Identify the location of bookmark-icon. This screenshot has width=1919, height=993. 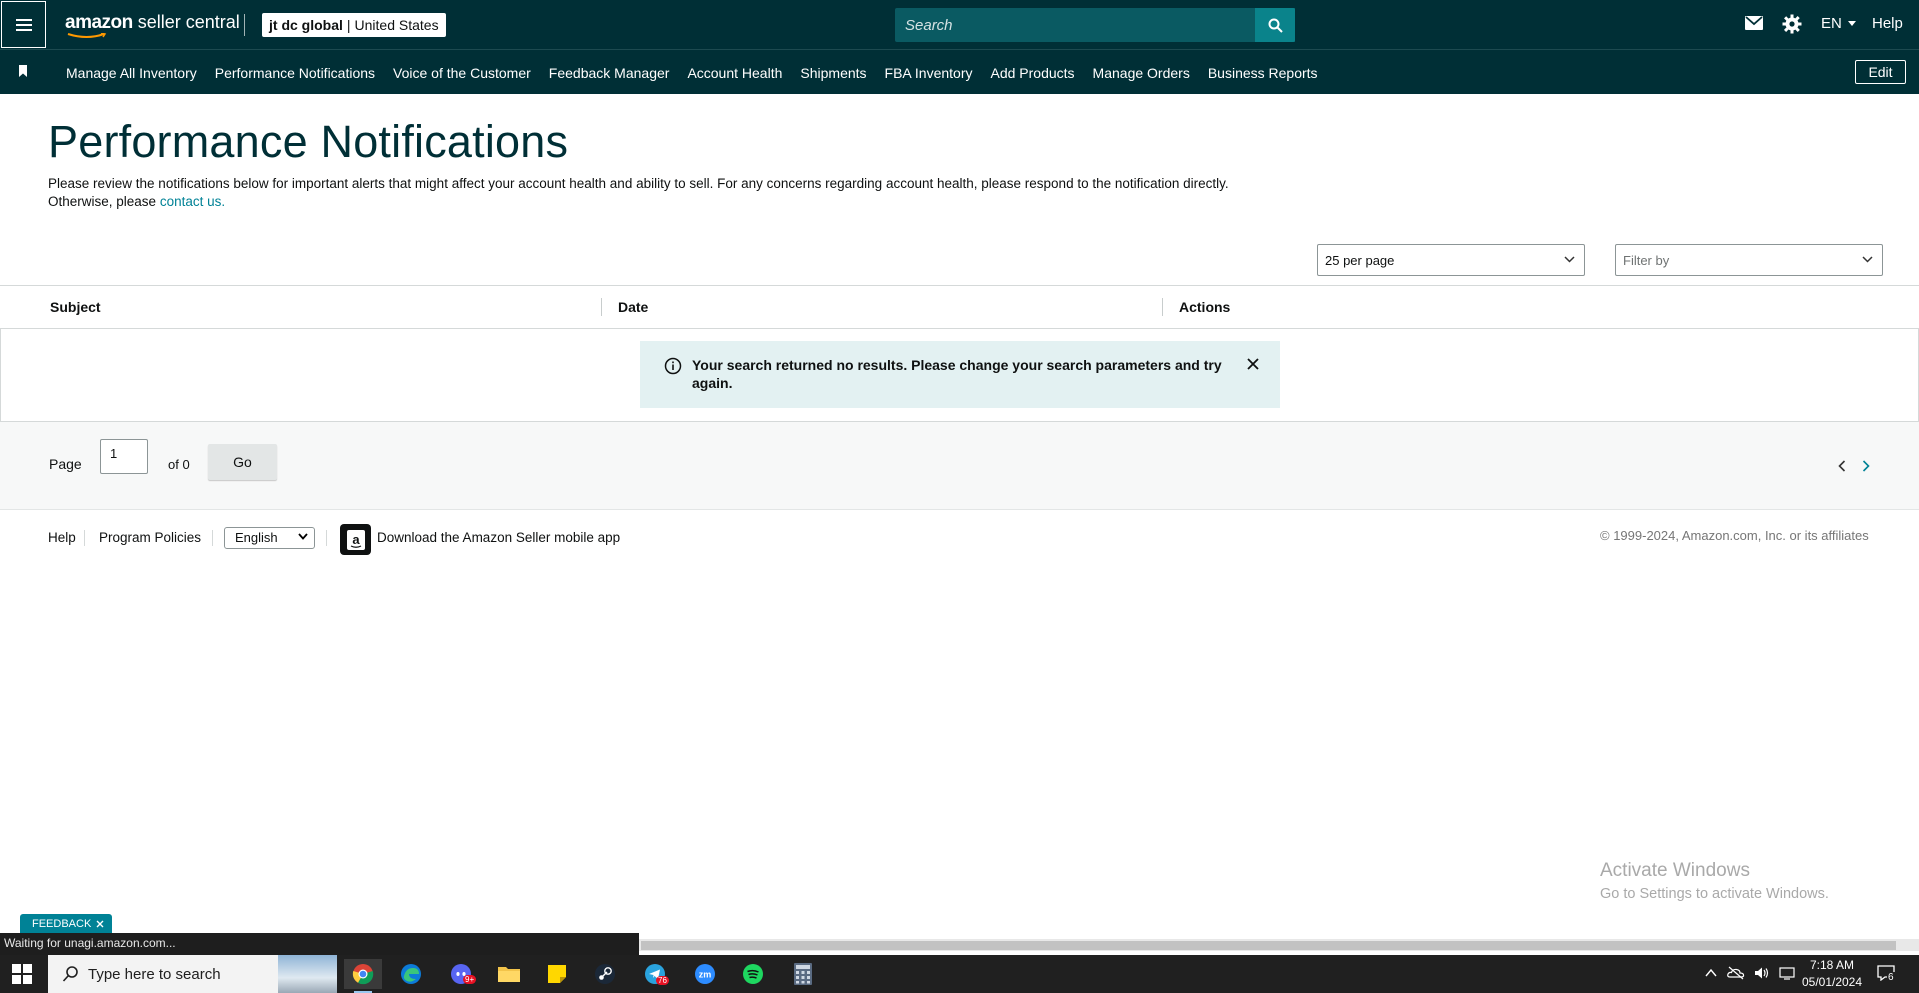
(23, 71).